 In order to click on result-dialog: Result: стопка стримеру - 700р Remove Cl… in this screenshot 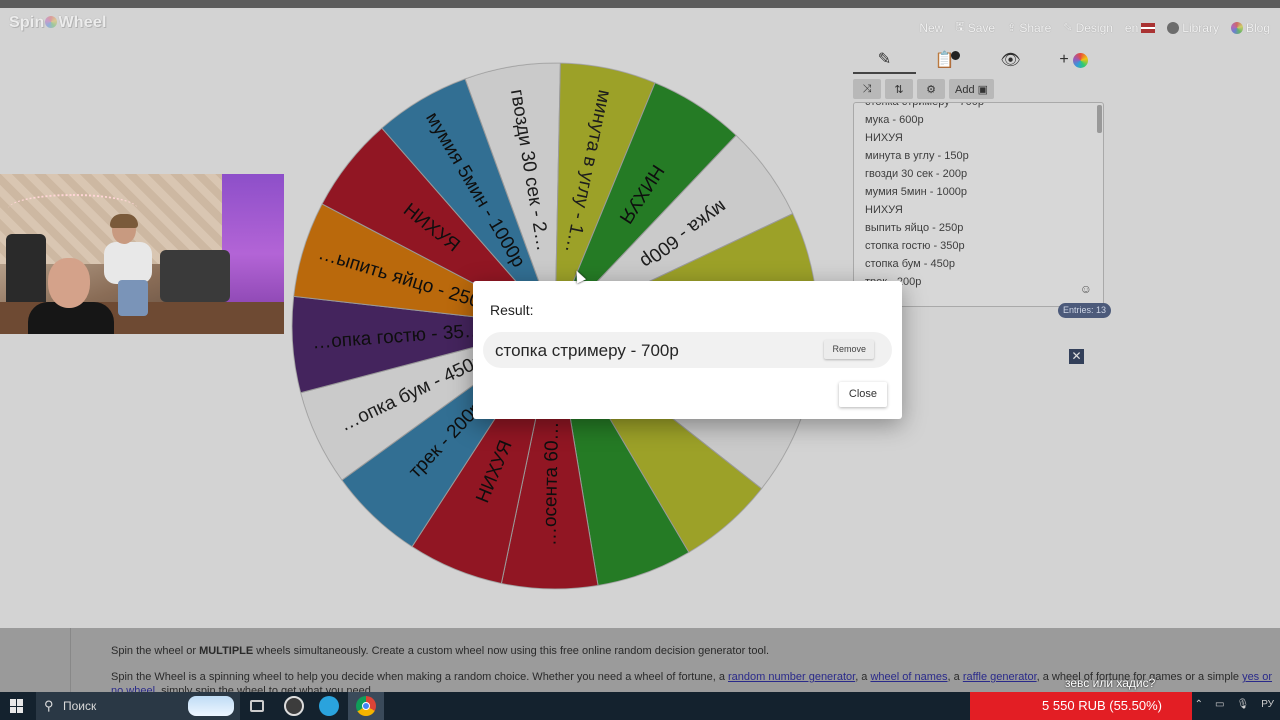, I will do `click(687, 350)`.